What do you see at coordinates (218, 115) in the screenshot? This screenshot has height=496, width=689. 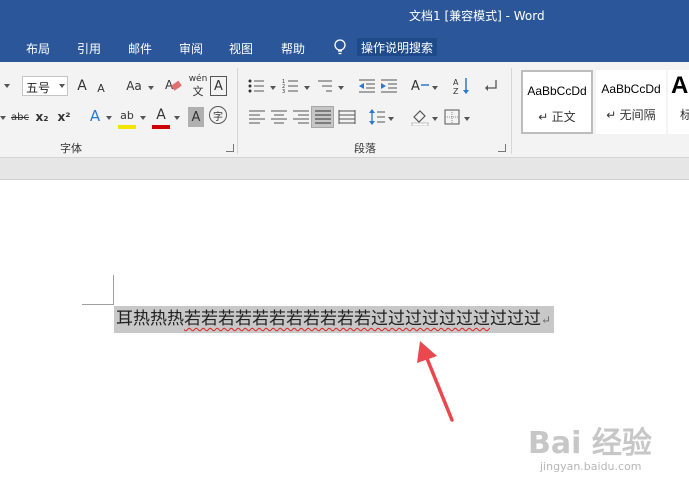 I see `enclose-characters-button: 字` at bounding box center [218, 115].